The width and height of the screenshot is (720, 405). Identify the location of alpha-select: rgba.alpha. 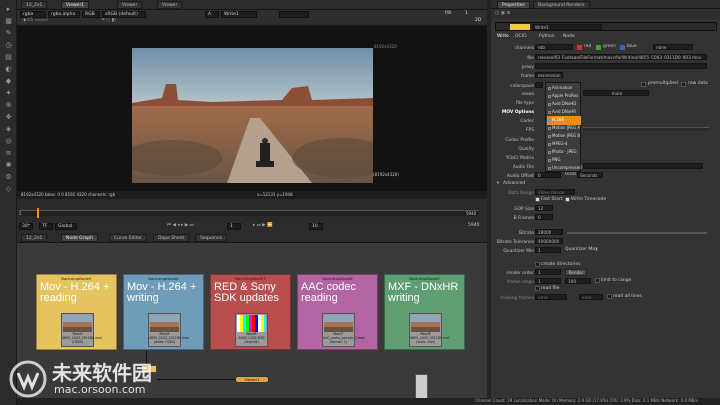
(64, 14).